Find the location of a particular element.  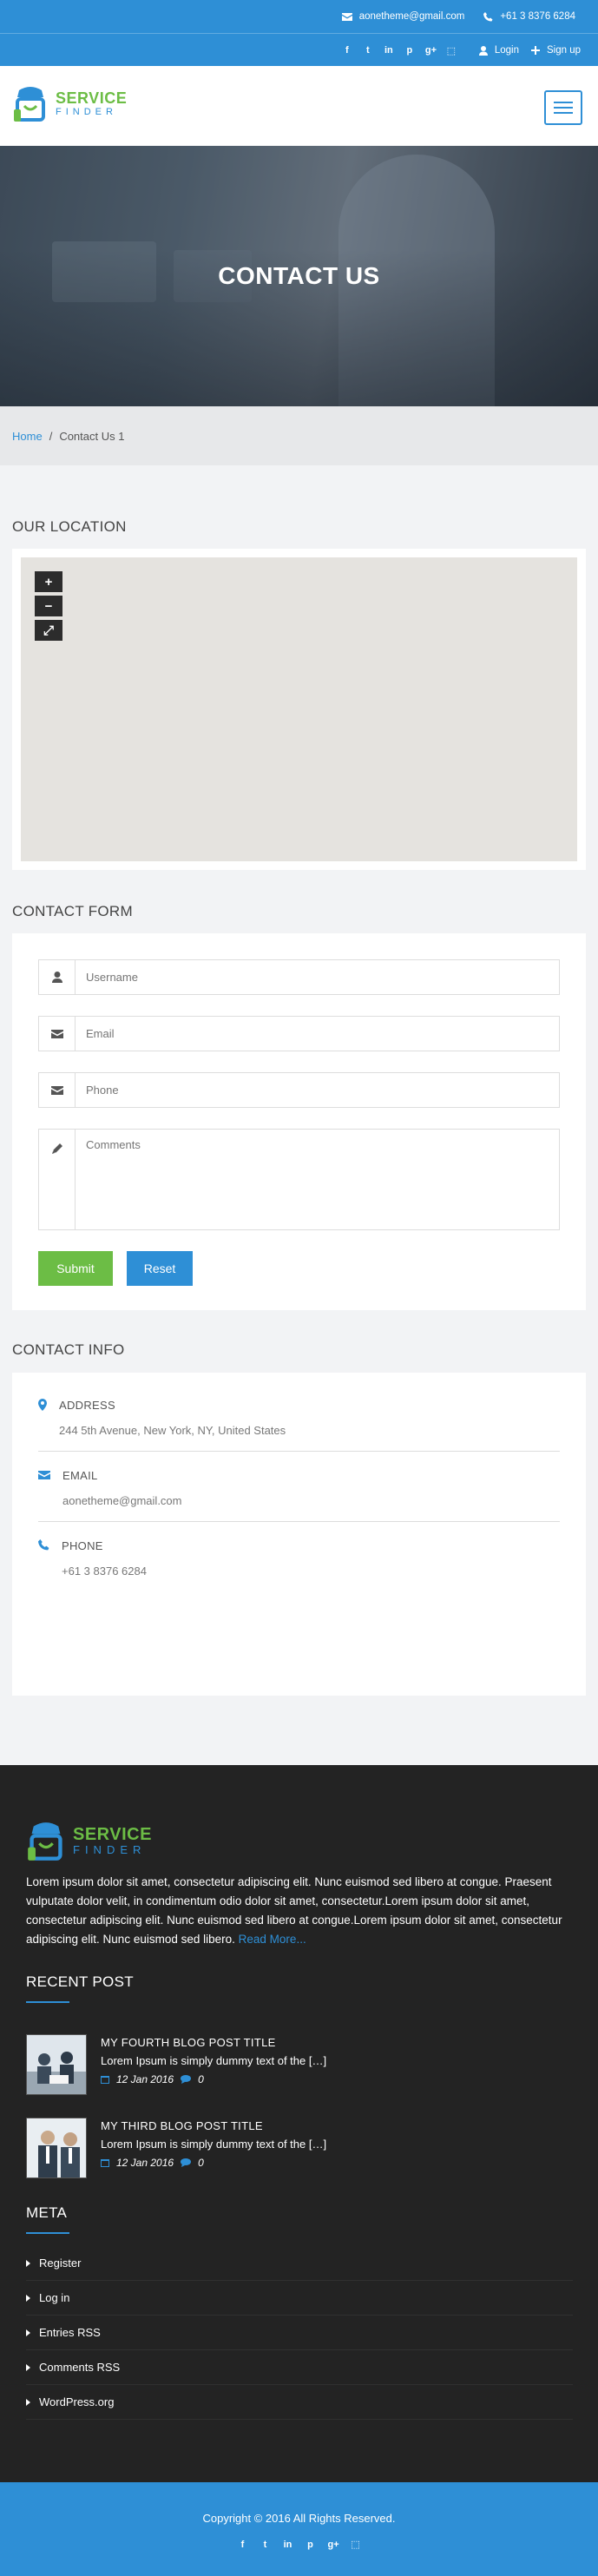

footer-logo: SERVICE FINDER is located at coordinates (299, 1841).